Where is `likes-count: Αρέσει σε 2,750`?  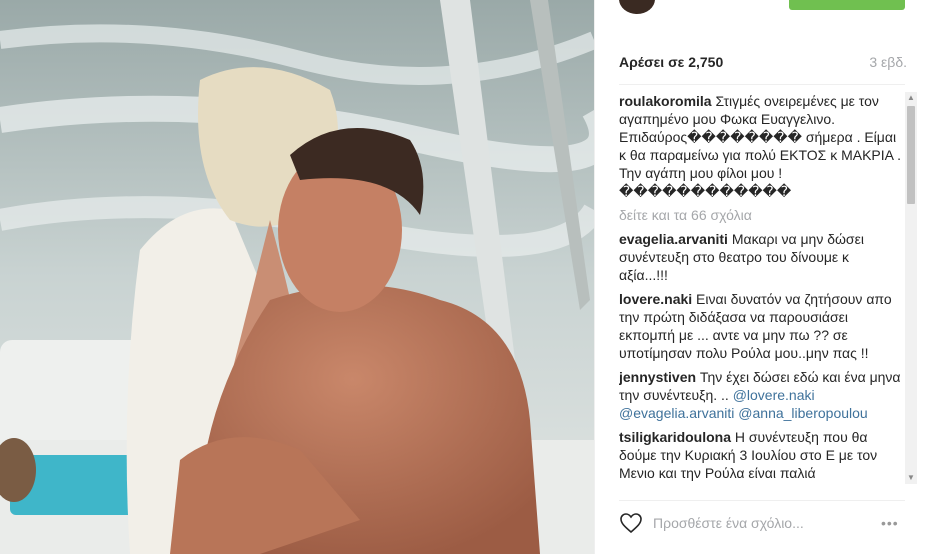 likes-count: Αρέσει σε 2,750 is located at coordinates (671, 62).